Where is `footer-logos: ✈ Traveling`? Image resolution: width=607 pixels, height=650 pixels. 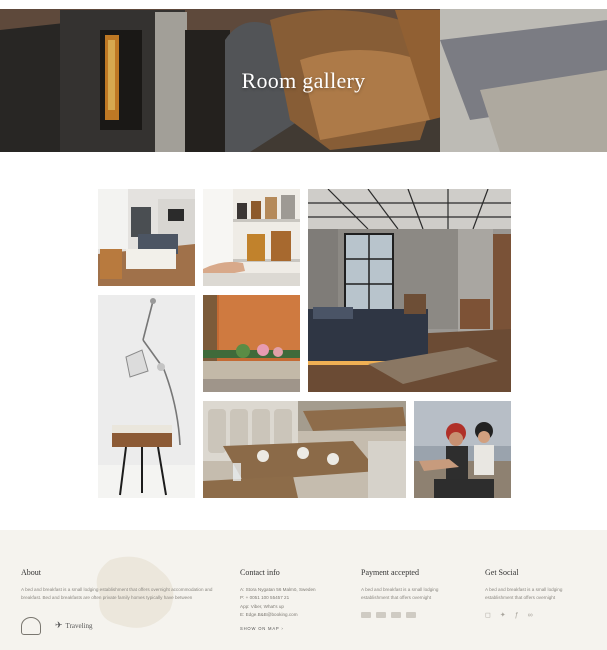
footer-logos: ✈ Traveling is located at coordinates (121, 625).